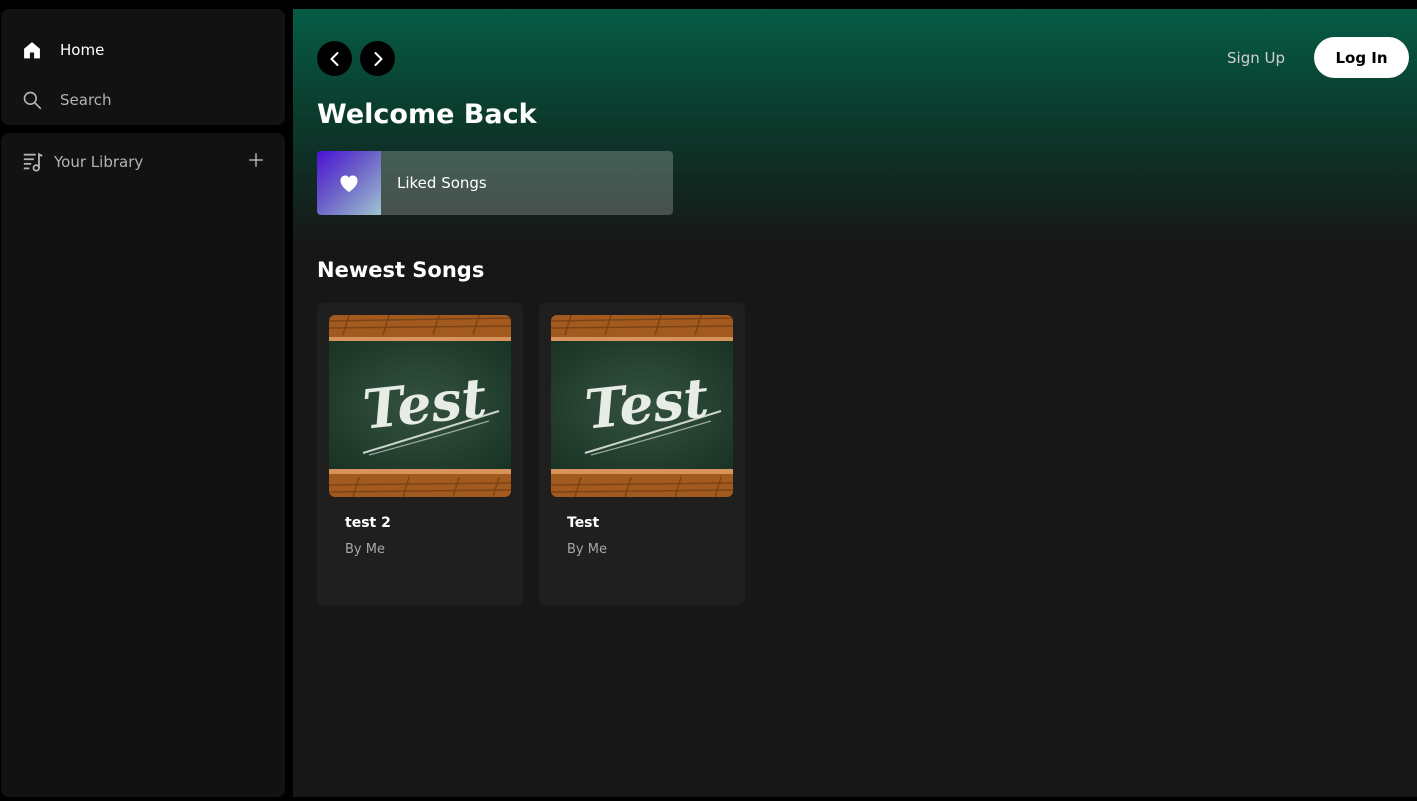 The width and height of the screenshot is (1417, 801). Describe the element at coordinates (32, 100) in the screenshot. I see `search-icon` at that location.